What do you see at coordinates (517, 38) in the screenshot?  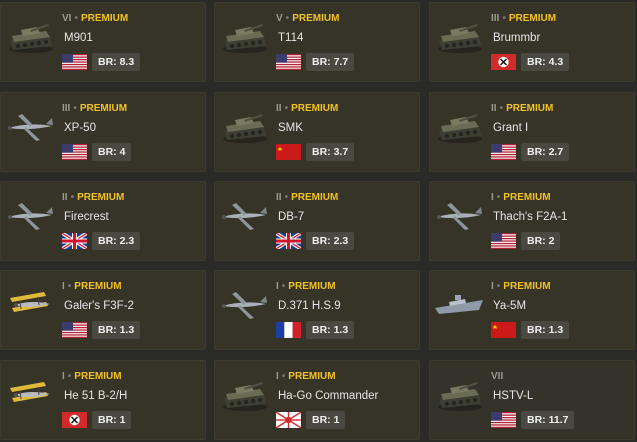 I see `vehicle-name: Brummbr` at bounding box center [517, 38].